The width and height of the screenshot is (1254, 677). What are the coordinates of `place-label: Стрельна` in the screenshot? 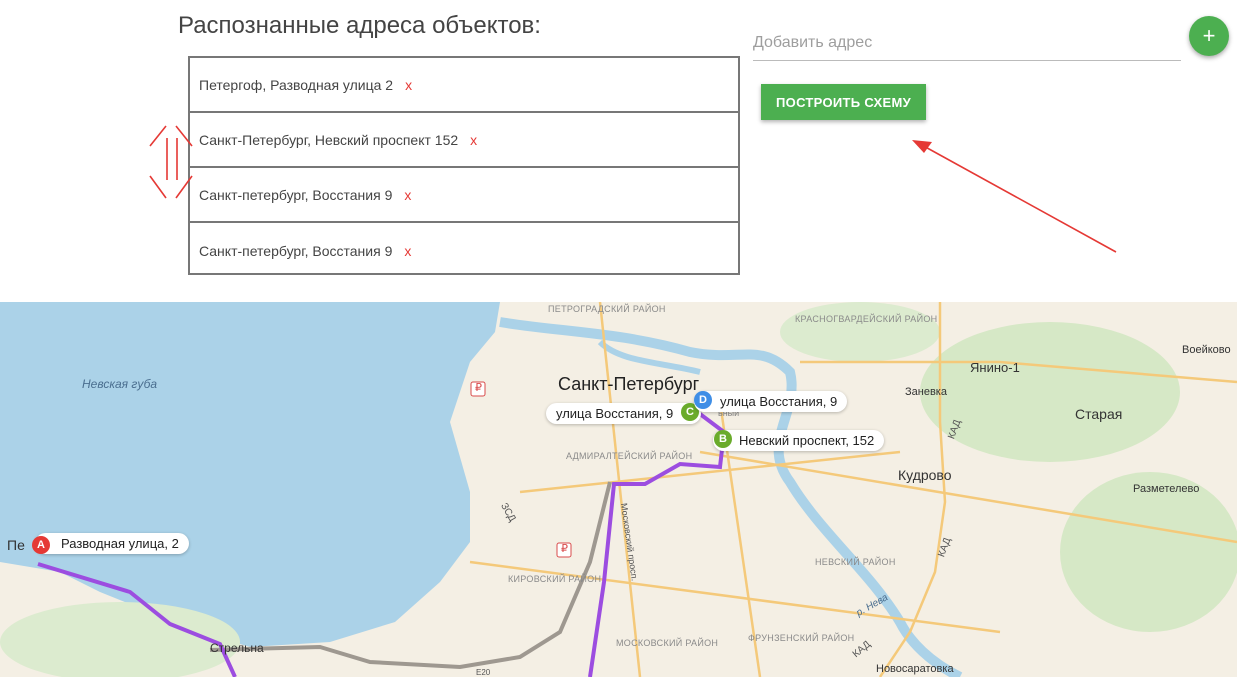 It's located at (237, 648).